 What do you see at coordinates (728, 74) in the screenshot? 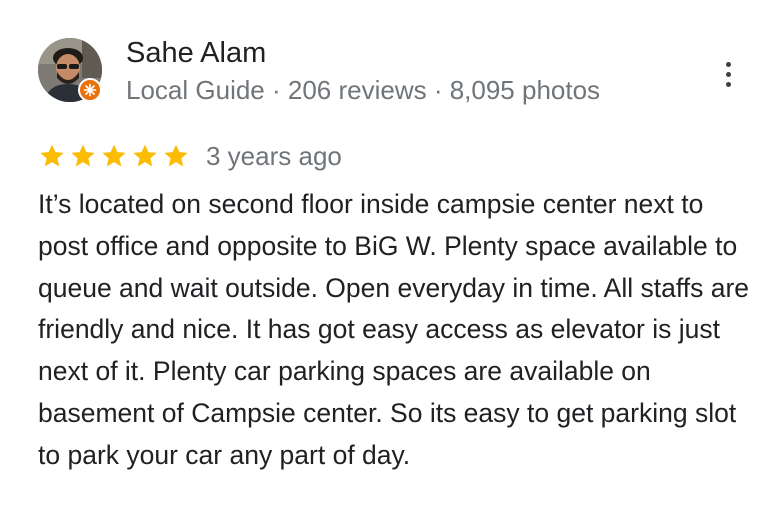
I see `more-options-button` at bounding box center [728, 74].